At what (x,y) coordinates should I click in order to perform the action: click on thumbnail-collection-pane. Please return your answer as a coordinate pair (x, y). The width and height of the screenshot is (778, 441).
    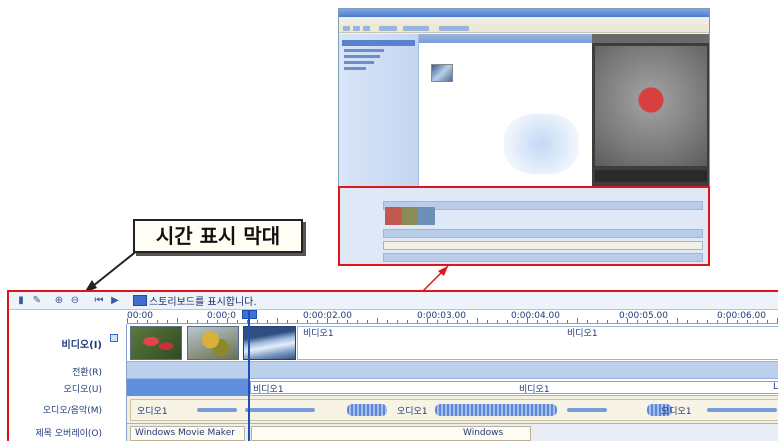
    Looking at the image, I should click on (505, 110).